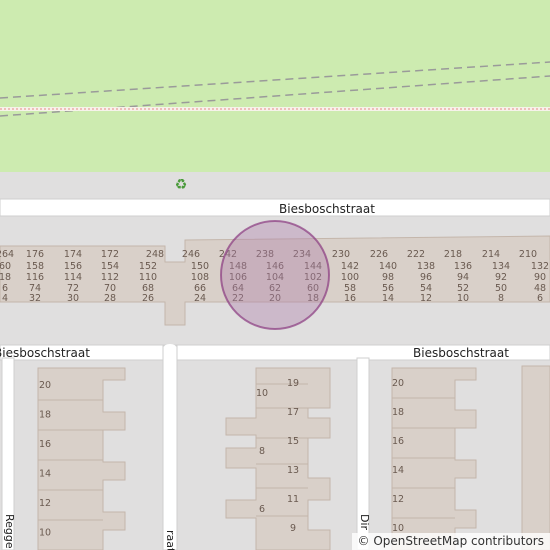 The height and width of the screenshot is (550, 550). Describe the element at coordinates (364, 522) in the screenshot. I see `street-label-right-vertical: Dir` at that location.